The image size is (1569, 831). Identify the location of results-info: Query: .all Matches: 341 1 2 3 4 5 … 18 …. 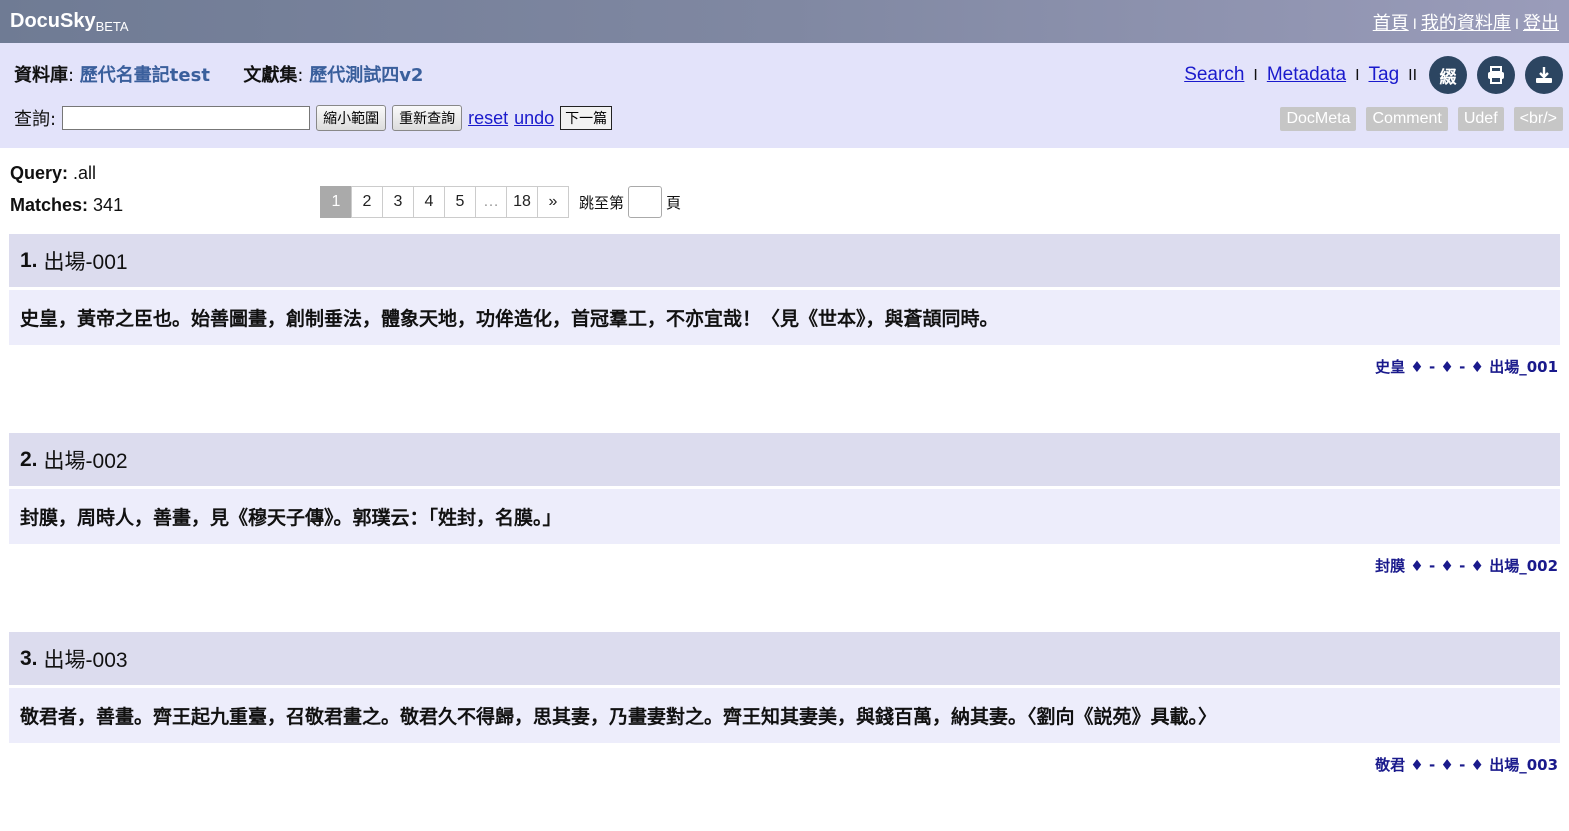
(784, 186).